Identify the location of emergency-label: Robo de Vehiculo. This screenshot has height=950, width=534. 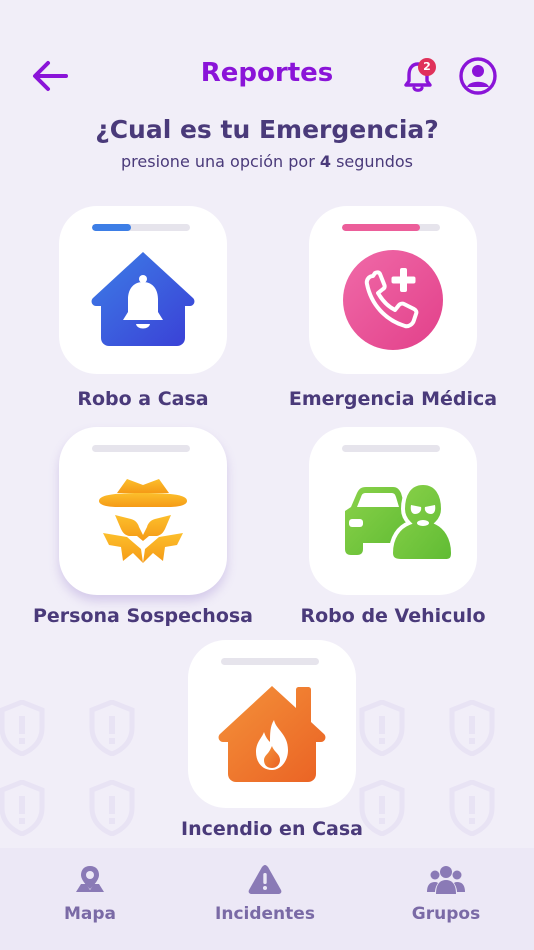
(393, 616).